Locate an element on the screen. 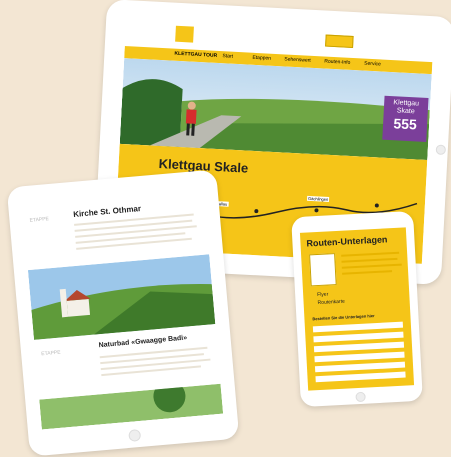 The height and width of the screenshot is (457, 451). nav-brand: KLETTGAU TOUR is located at coordinates (195, 55).